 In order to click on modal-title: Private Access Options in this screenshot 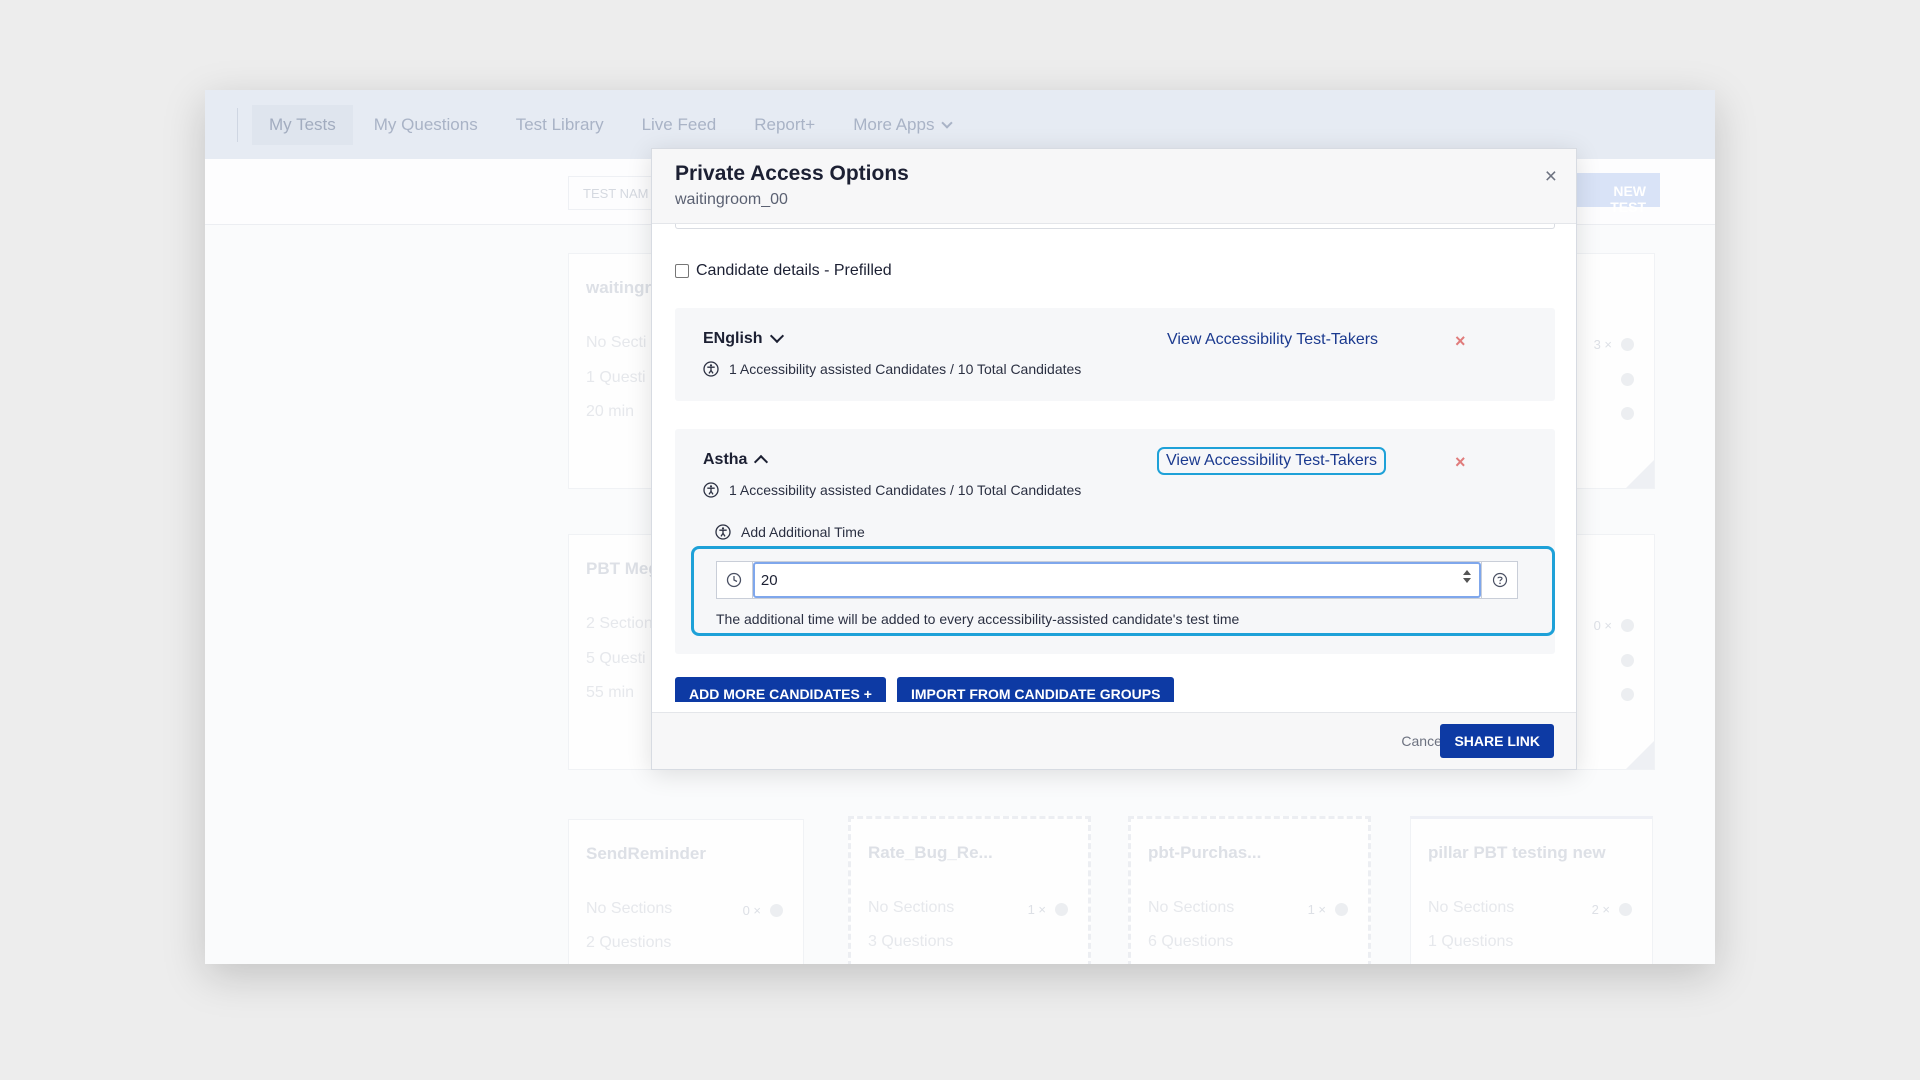, I will do `click(792, 173)`.